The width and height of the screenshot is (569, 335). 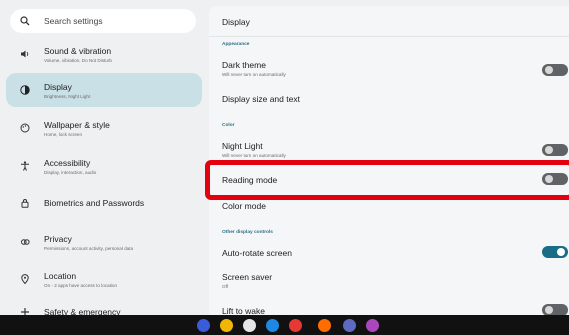 What do you see at coordinates (249, 325) in the screenshot?
I see `camera-icon` at bounding box center [249, 325].